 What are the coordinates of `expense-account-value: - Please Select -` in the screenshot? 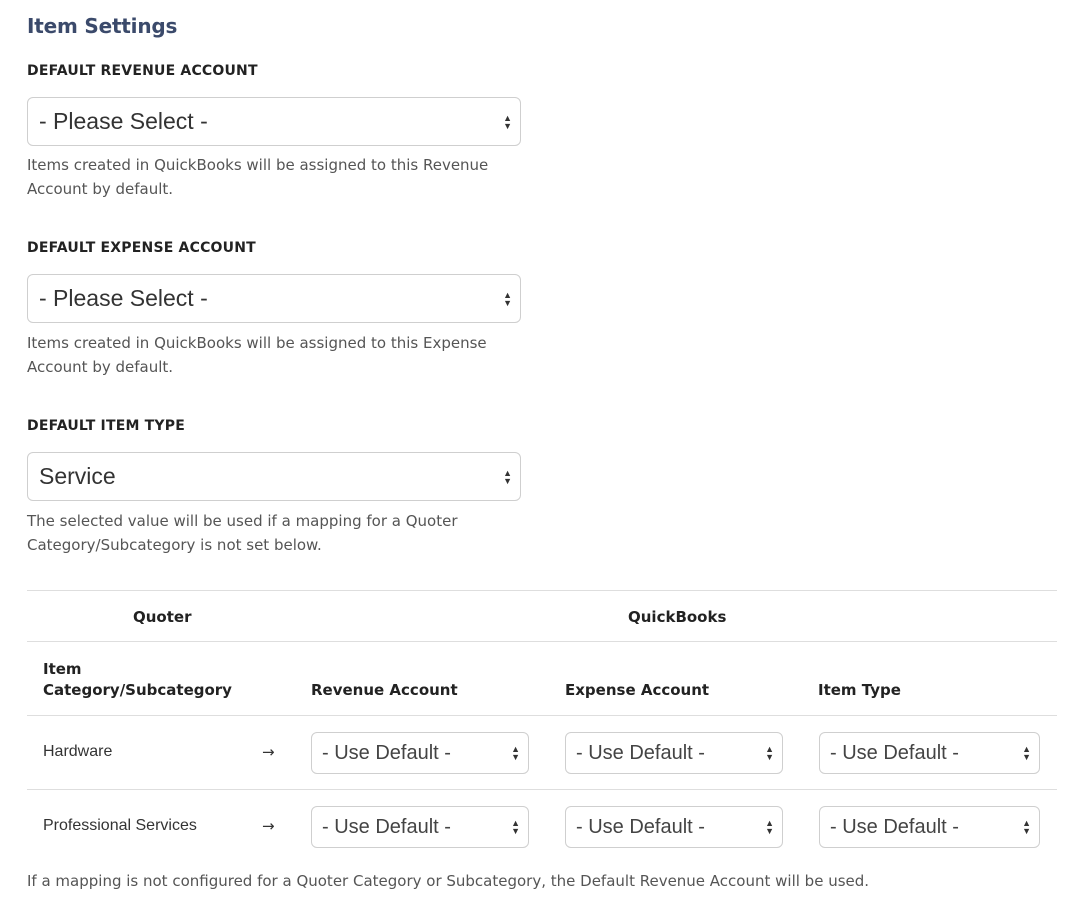 It's located at (123, 298).